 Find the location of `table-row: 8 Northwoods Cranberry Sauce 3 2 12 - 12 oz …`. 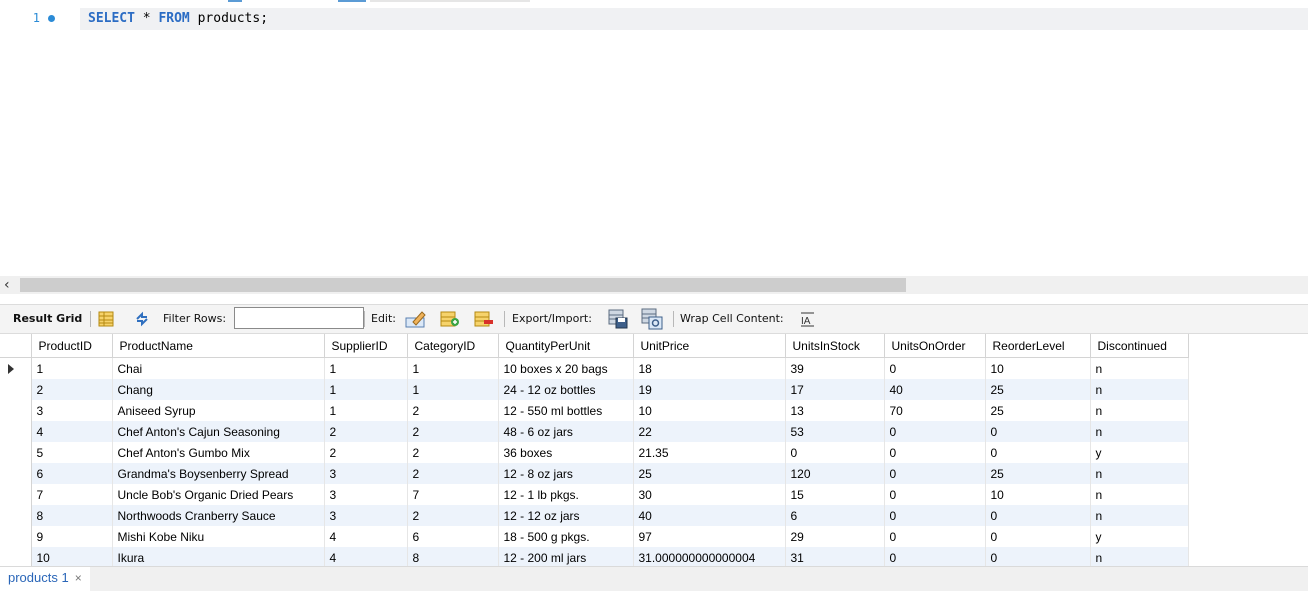

table-row: 8 Northwoods Cranberry Sauce 3 2 12 - 12 oz … is located at coordinates (594, 515).